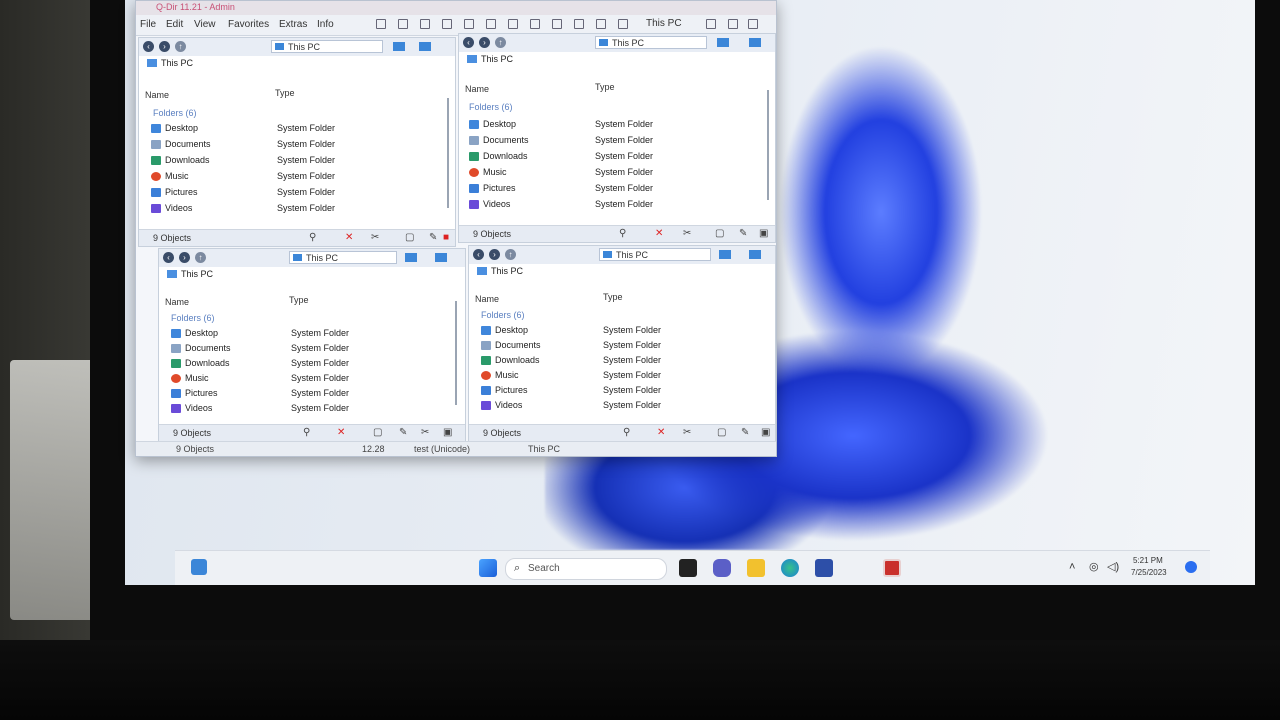  Describe the element at coordinates (1072, 567) in the screenshot. I see `chevron-up-icon: ˄` at that location.